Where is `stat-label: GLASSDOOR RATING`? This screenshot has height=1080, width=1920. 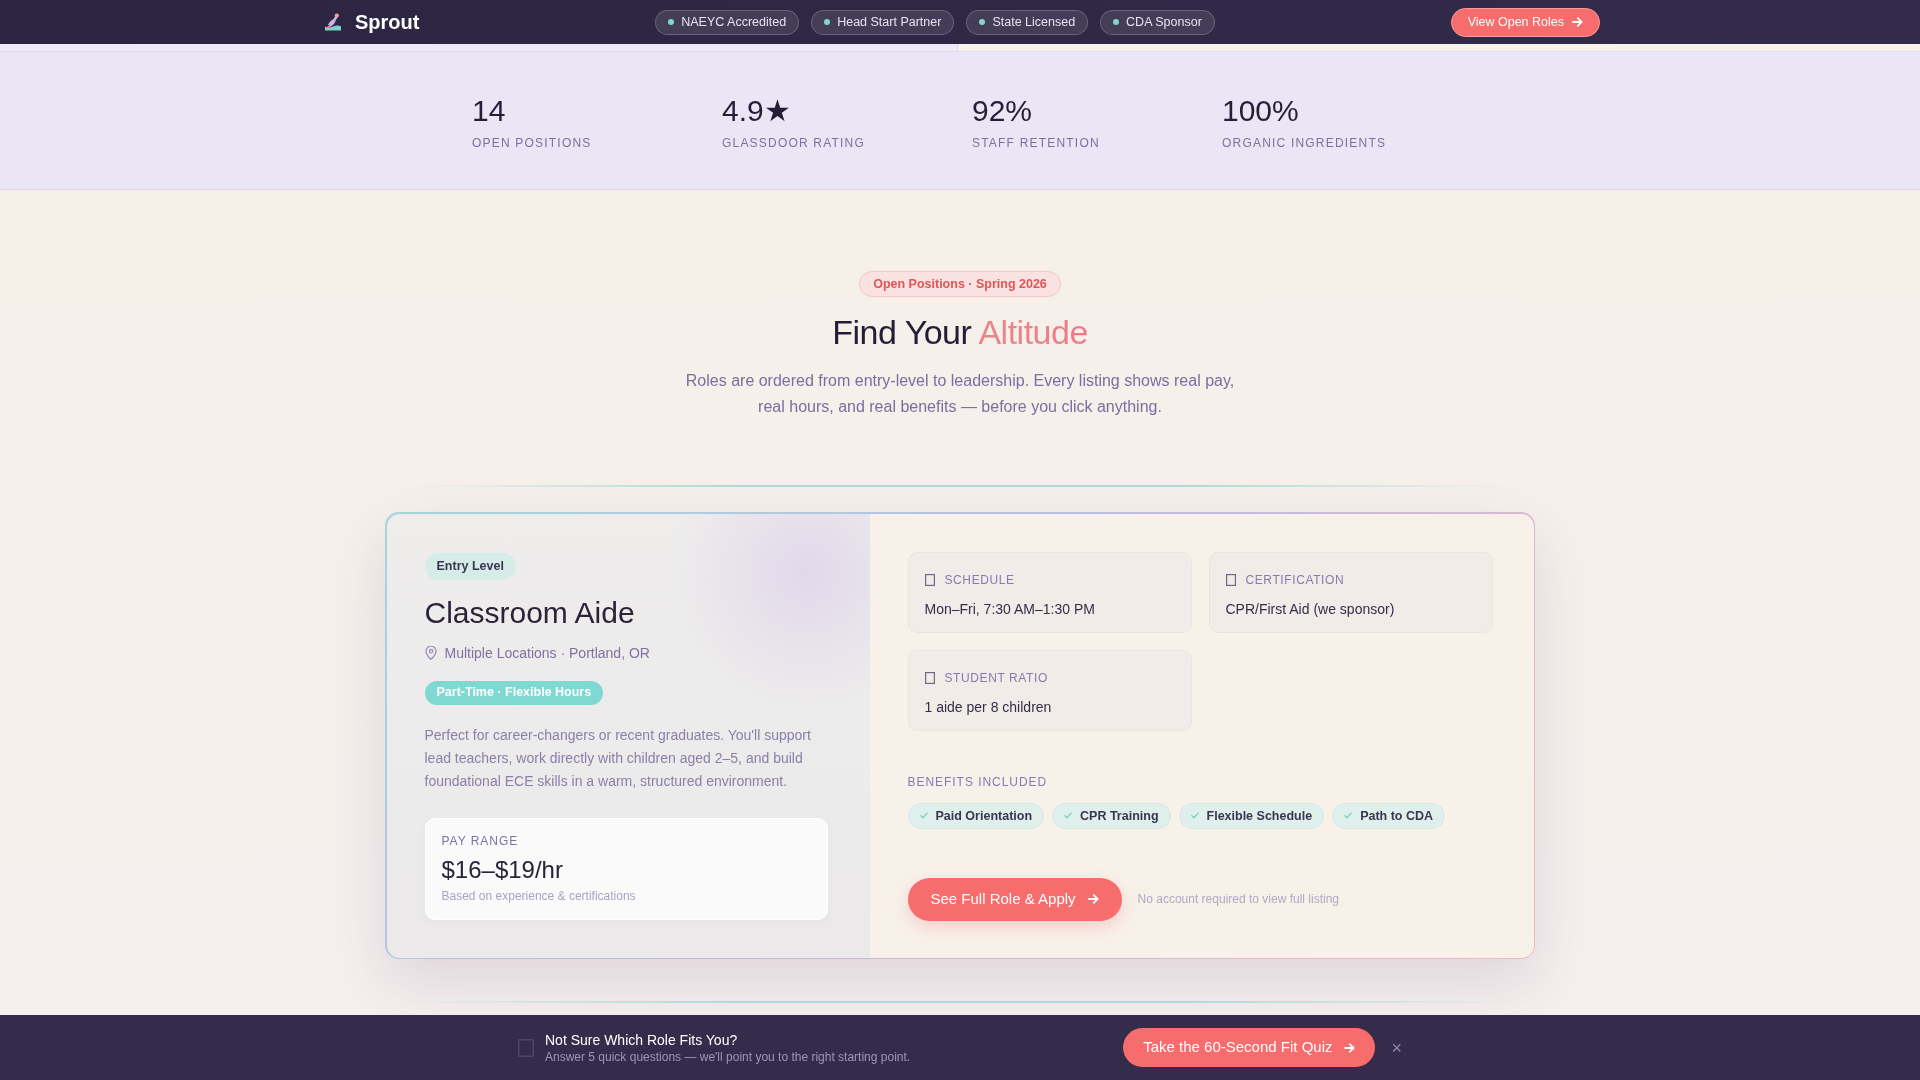
stat-label: GLASSDOOR RATING is located at coordinates (794, 143).